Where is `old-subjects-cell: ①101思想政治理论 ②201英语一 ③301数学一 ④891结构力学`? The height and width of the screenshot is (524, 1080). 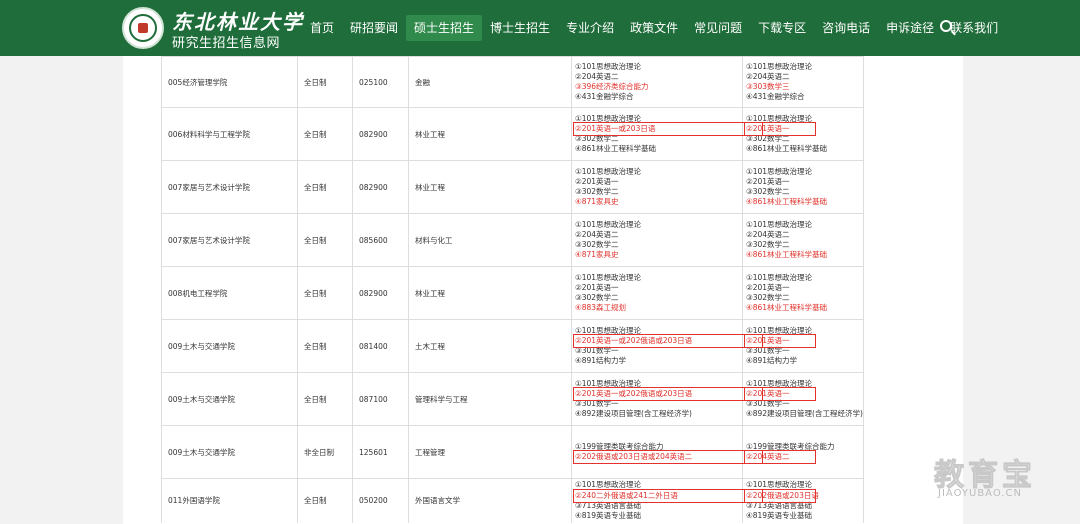 old-subjects-cell: ①101思想政治理论 ②201英语一 ③301数学一 ④891结构力学 is located at coordinates (803, 346).